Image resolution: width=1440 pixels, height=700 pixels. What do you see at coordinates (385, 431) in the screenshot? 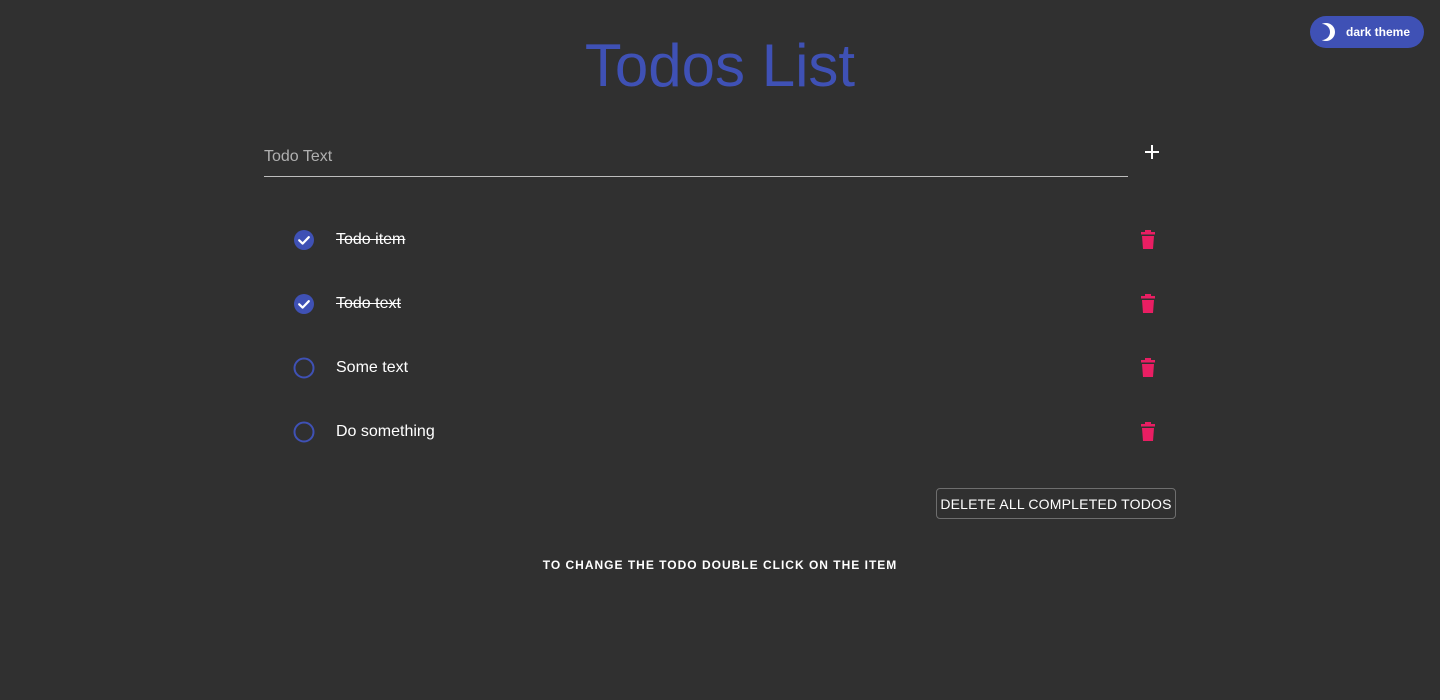
I see `todo-item-text: Do something` at bounding box center [385, 431].